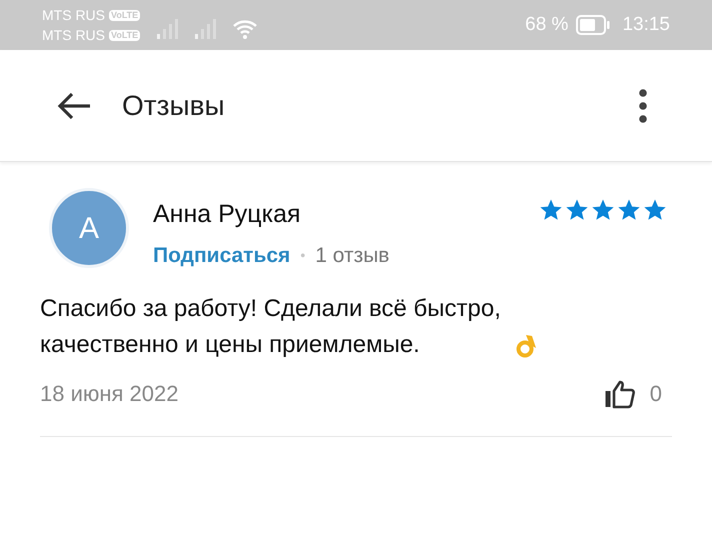 This screenshot has width=712, height=540. Describe the element at coordinates (227, 214) in the screenshot. I see `author-name: Анна Руцкая` at that location.